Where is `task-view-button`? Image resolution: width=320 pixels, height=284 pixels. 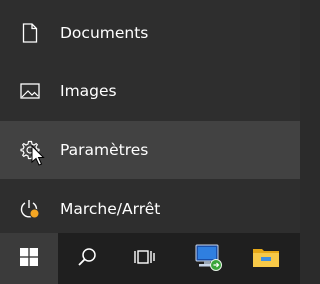 task-view-button is located at coordinates (145, 258).